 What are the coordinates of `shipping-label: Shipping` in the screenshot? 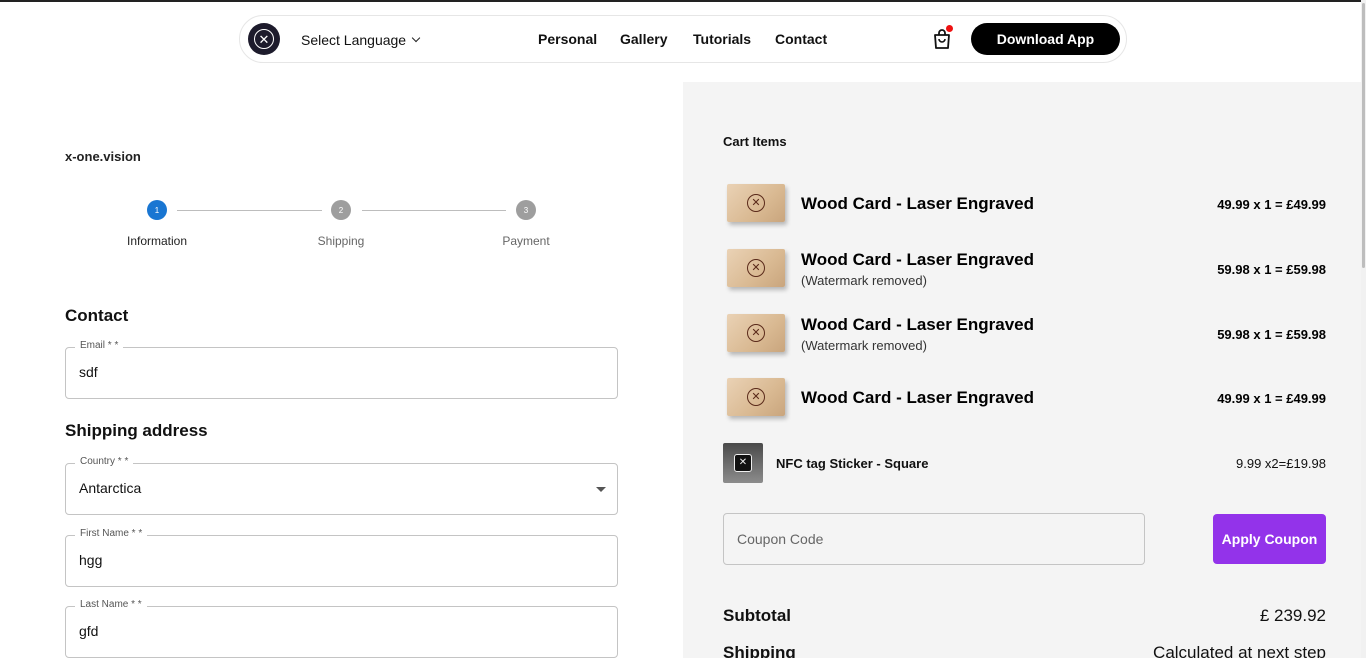 It's located at (759, 650).